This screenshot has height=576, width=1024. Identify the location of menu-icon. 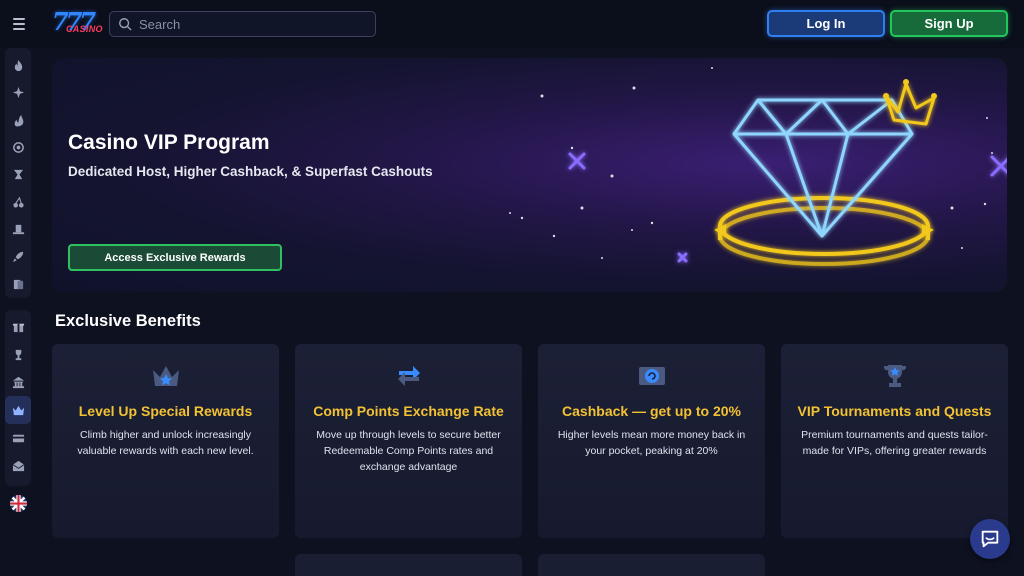
(19, 24).